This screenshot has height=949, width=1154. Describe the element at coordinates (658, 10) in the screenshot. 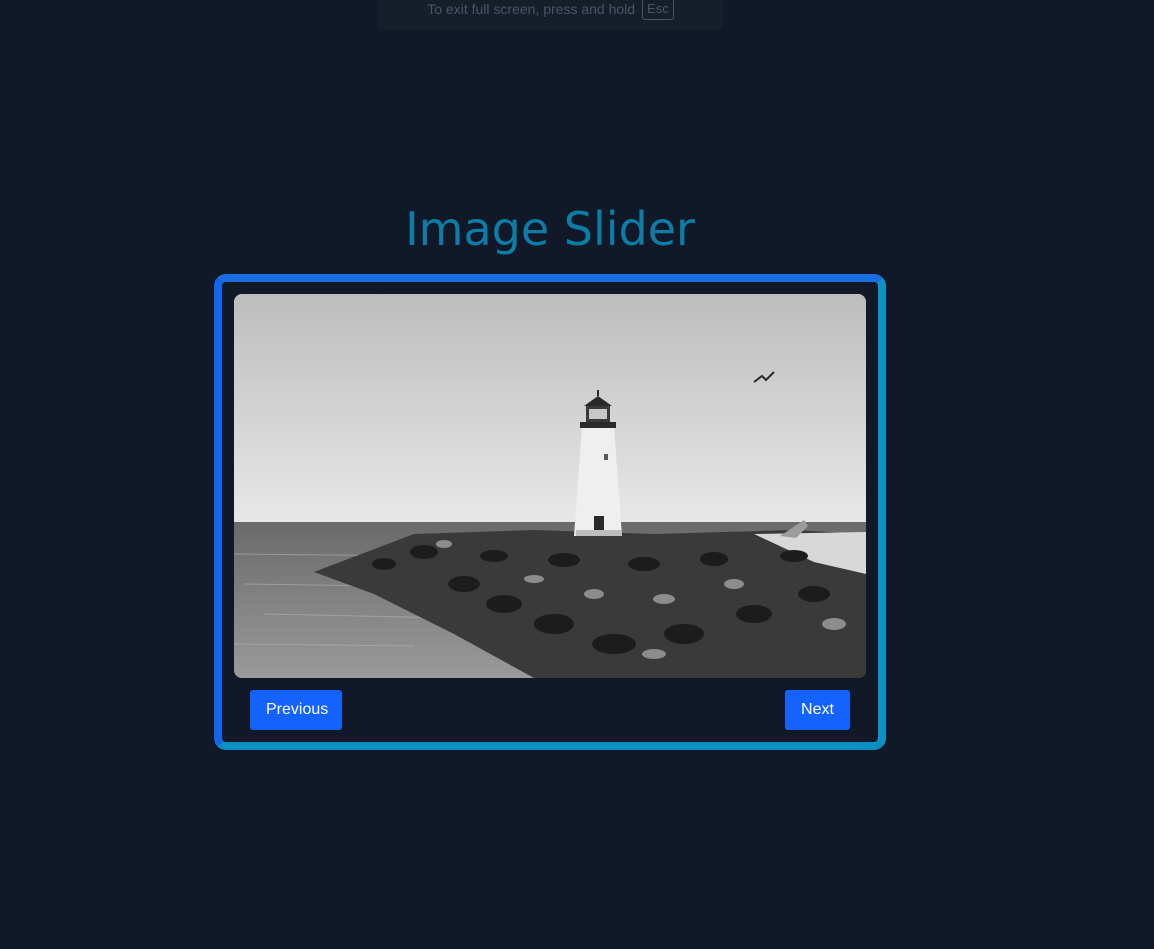

I see `esc-key-hint: Esc` at that location.